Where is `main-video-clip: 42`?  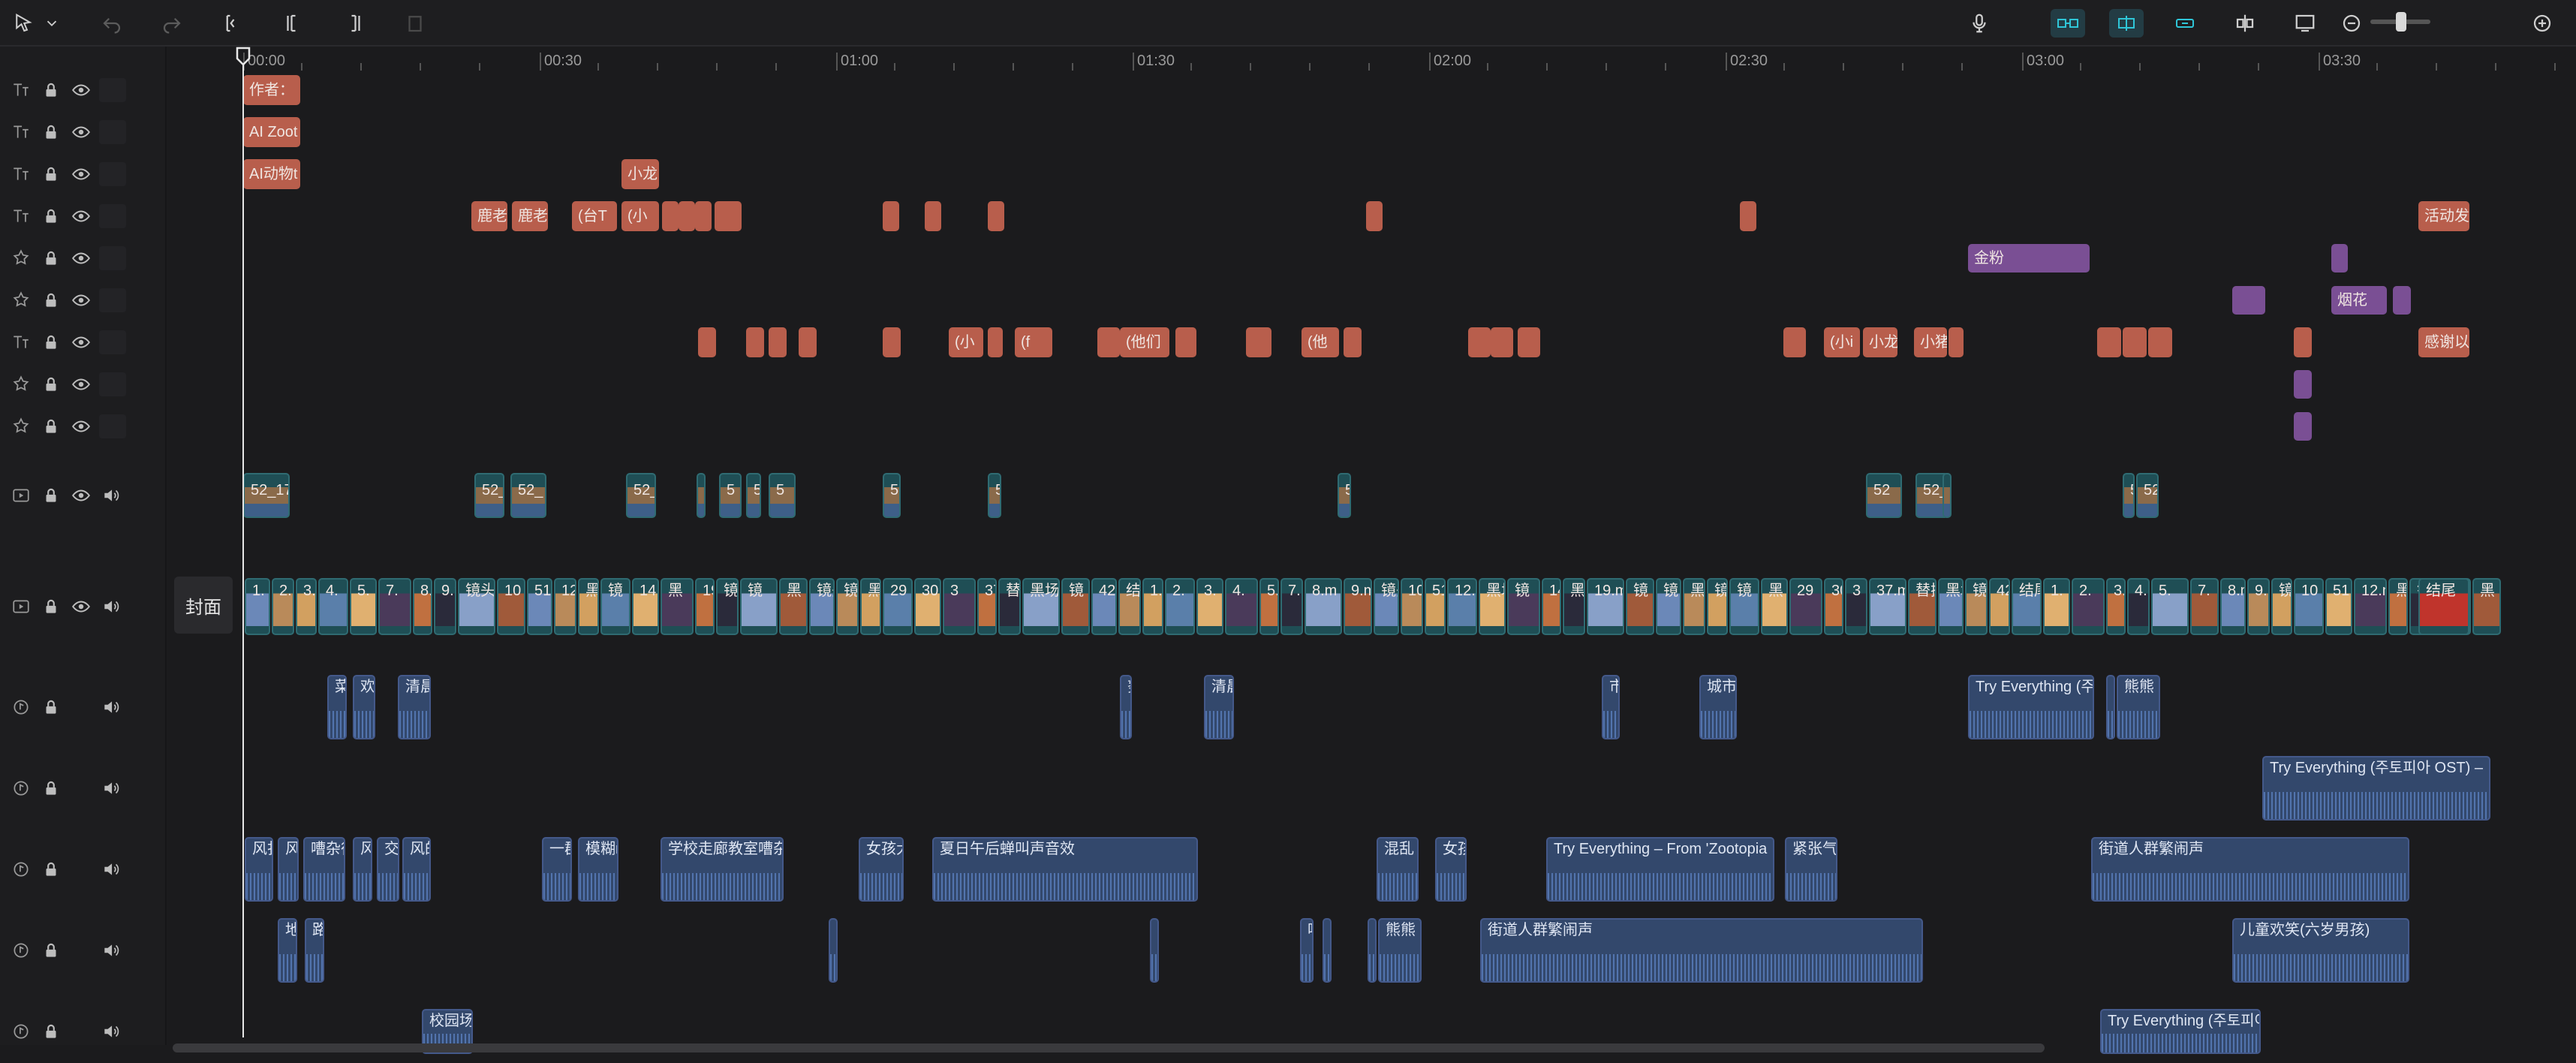
main-video-clip: 42 is located at coordinates (1999, 606).